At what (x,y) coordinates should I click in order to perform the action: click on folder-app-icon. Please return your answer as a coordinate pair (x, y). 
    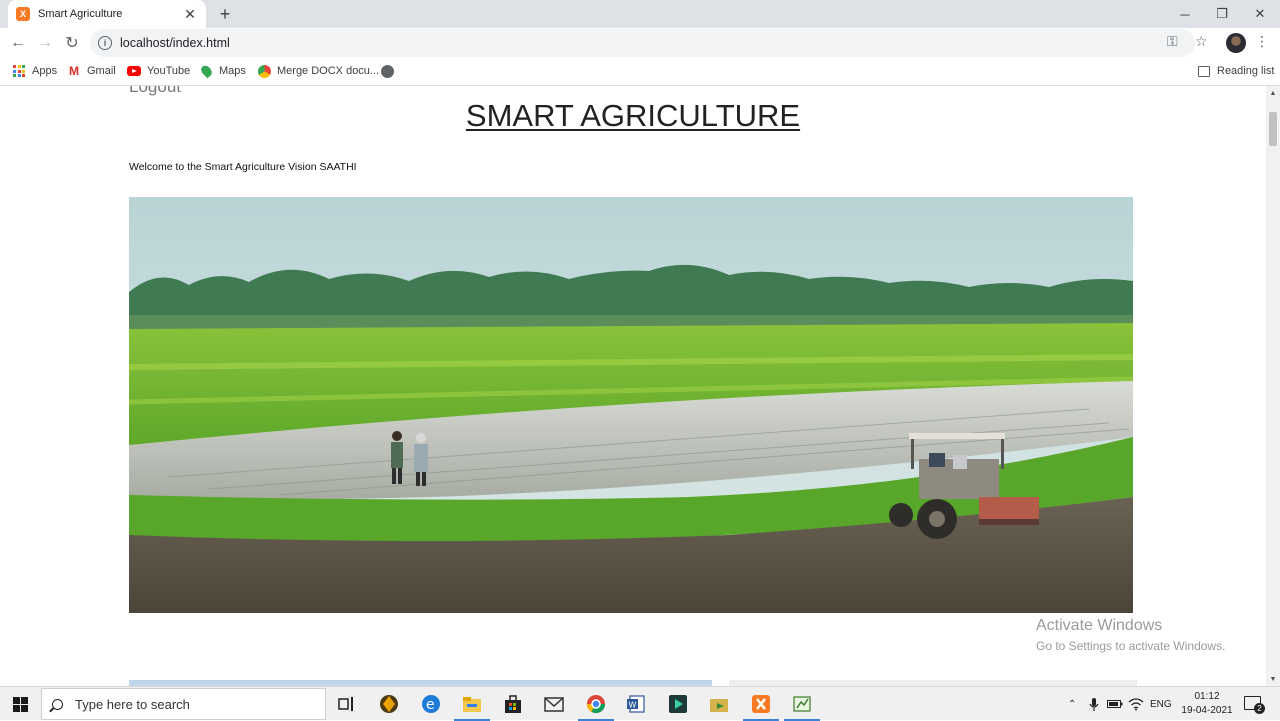
    Looking at the image, I should click on (719, 704).